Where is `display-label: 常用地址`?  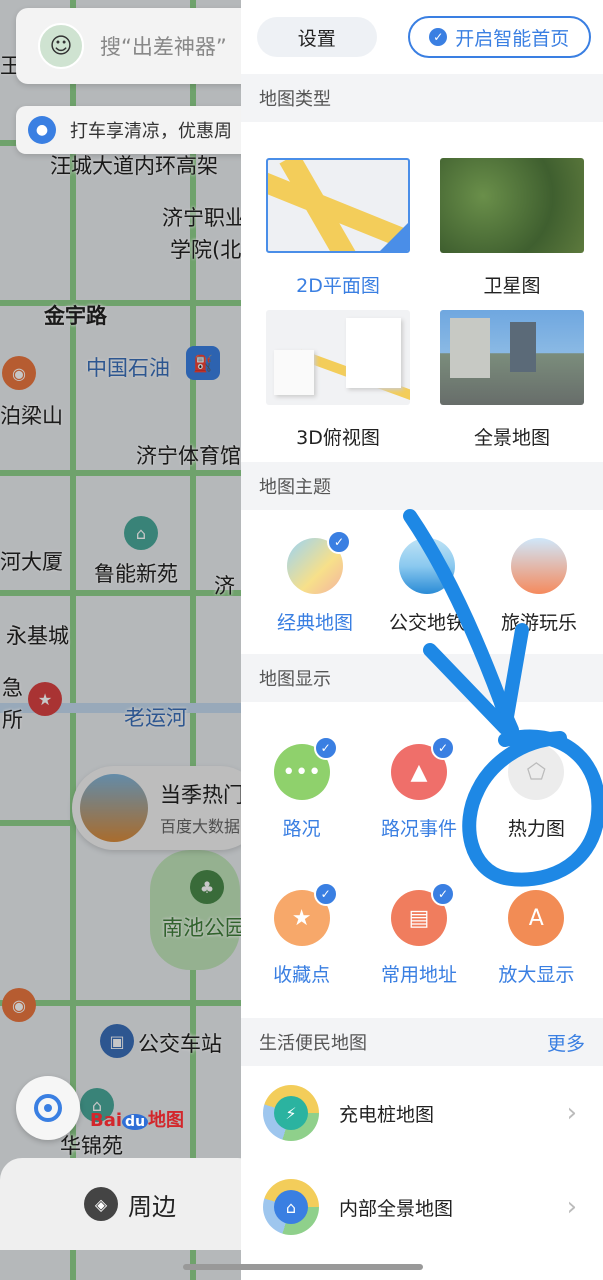
display-label: 常用地址 is located at coordinates (418, 975).